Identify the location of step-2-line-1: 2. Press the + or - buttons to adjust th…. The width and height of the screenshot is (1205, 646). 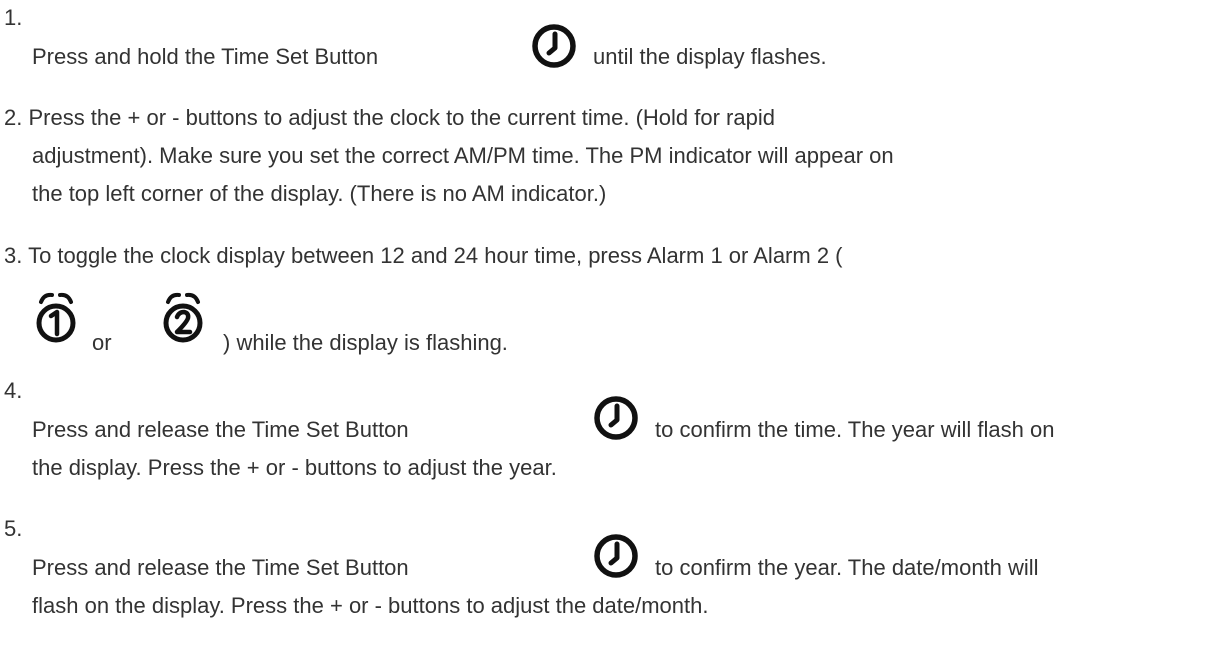
(389, 117).